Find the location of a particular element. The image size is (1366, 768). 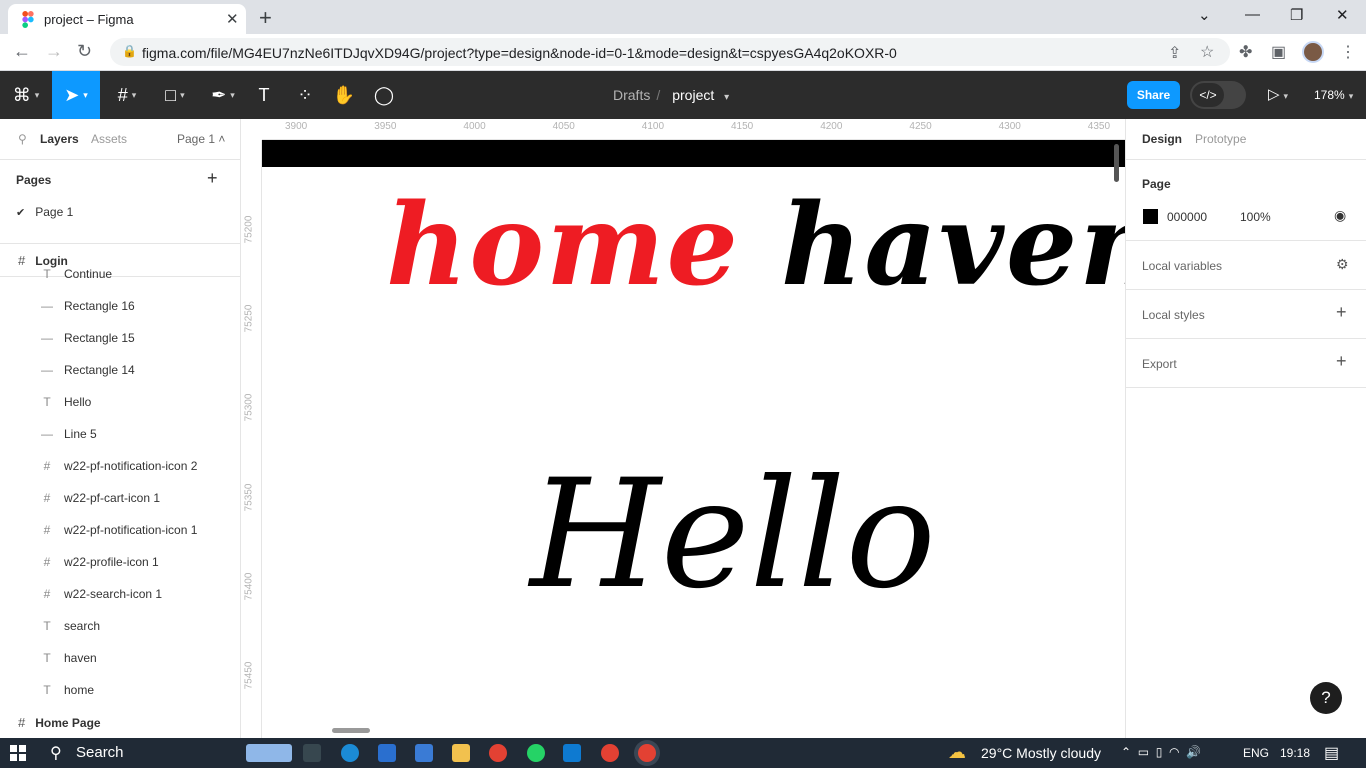

chrome-profile-icon is located at coordinates (610, 753).